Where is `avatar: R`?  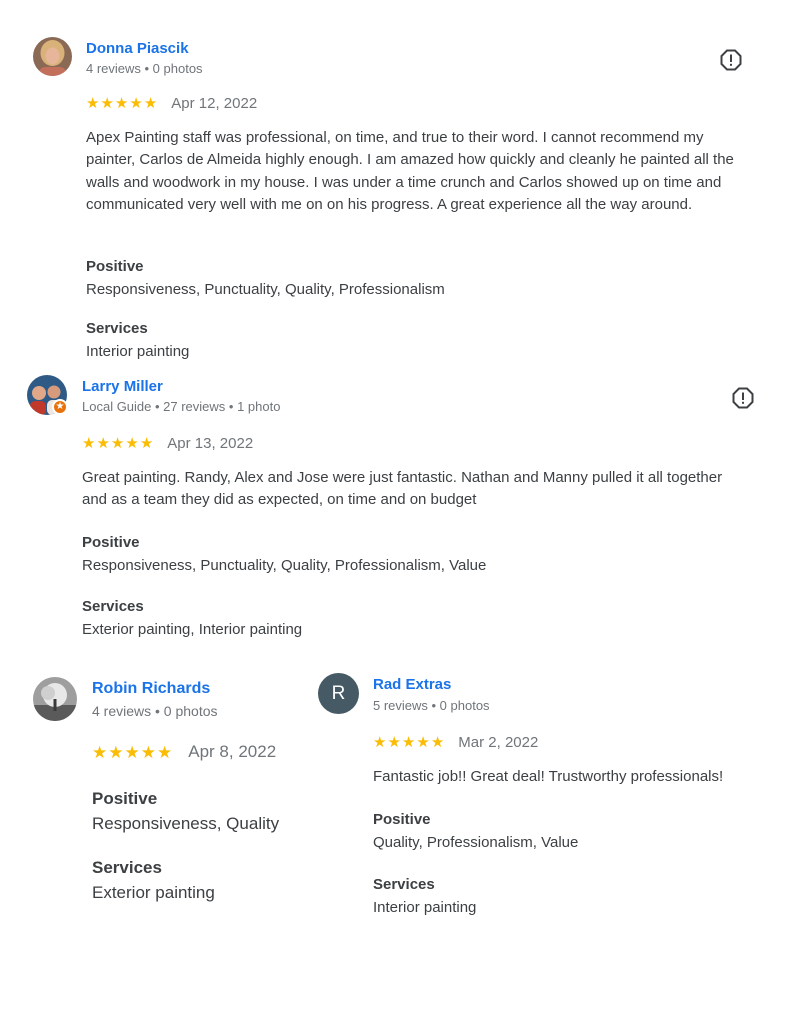
avatar: R is located at coordinates (338, 693).